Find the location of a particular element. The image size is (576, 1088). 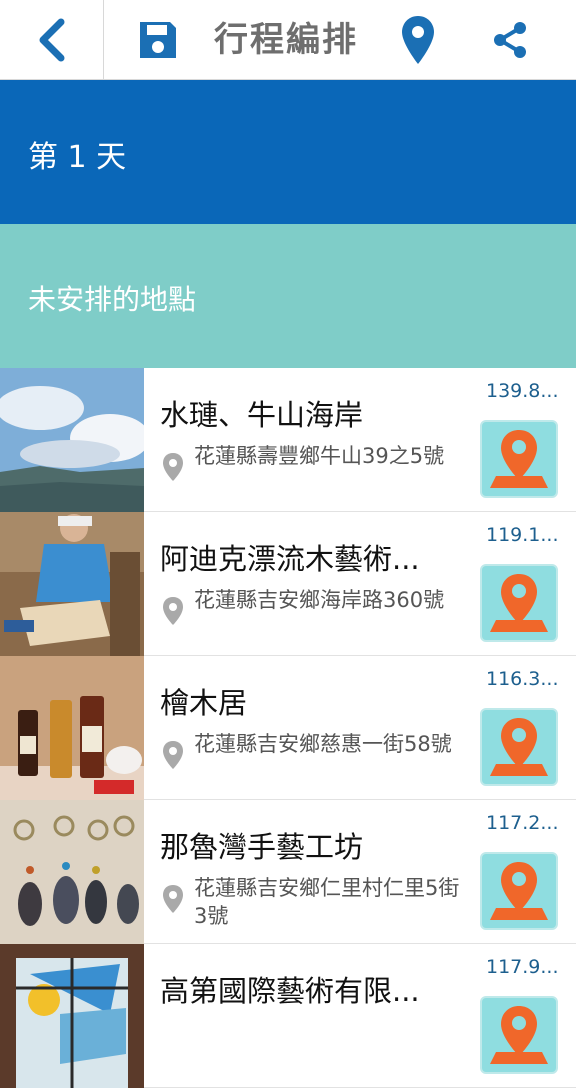

day-1-section-header: 第 1 天 is located at coordinates (288, 152).